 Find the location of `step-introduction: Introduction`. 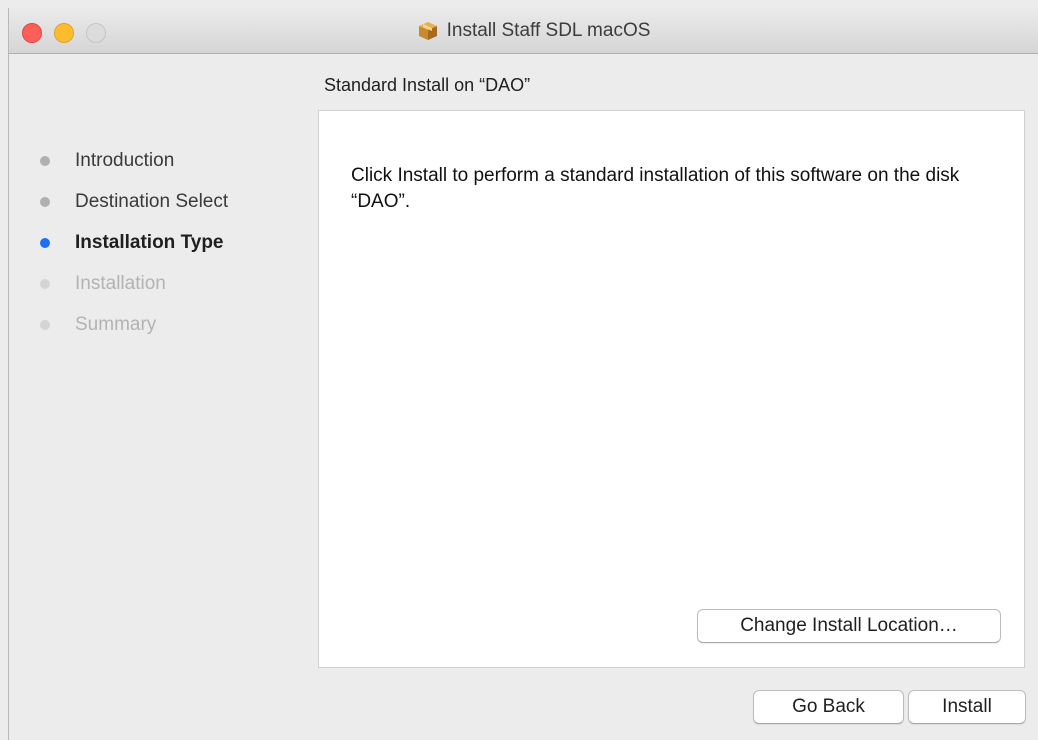

step-introduction: Introduction is located at coordinates (132, 167).